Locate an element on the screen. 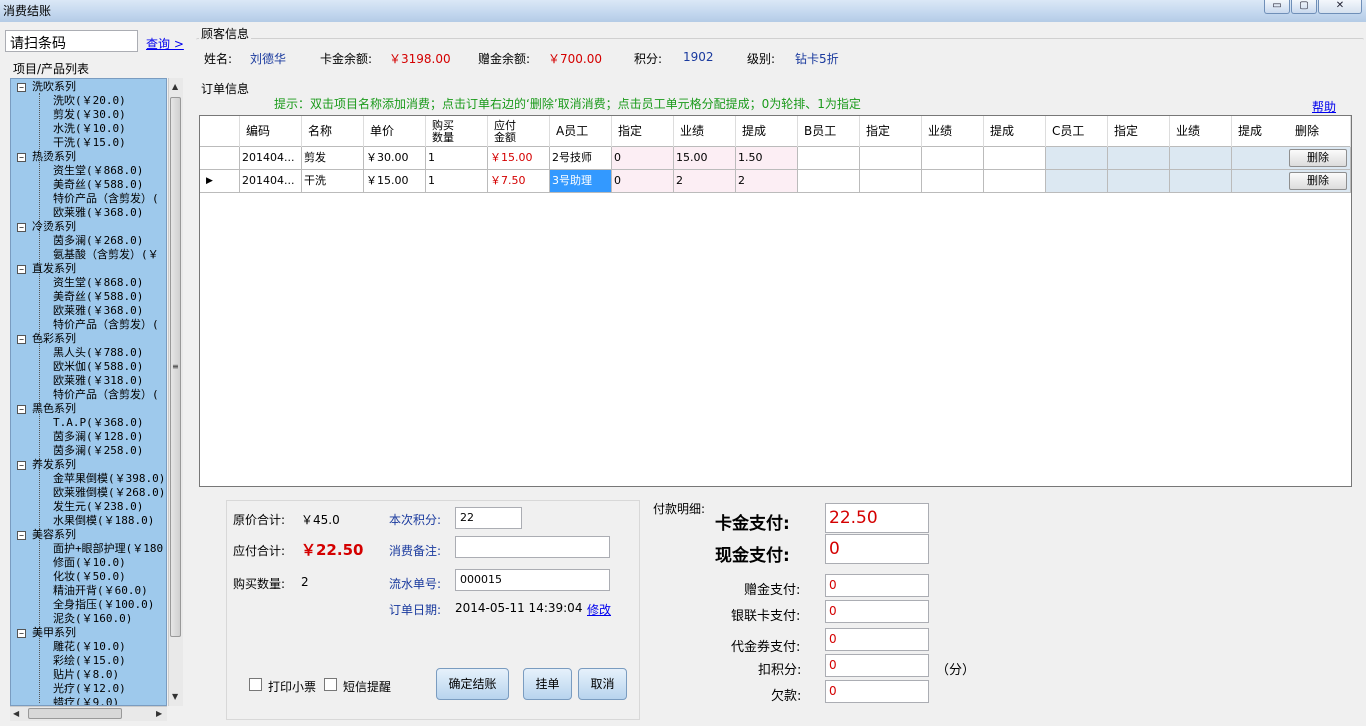 The image size is (1366, 726). column-header: C员工 is located at coordinates (1077, 131).